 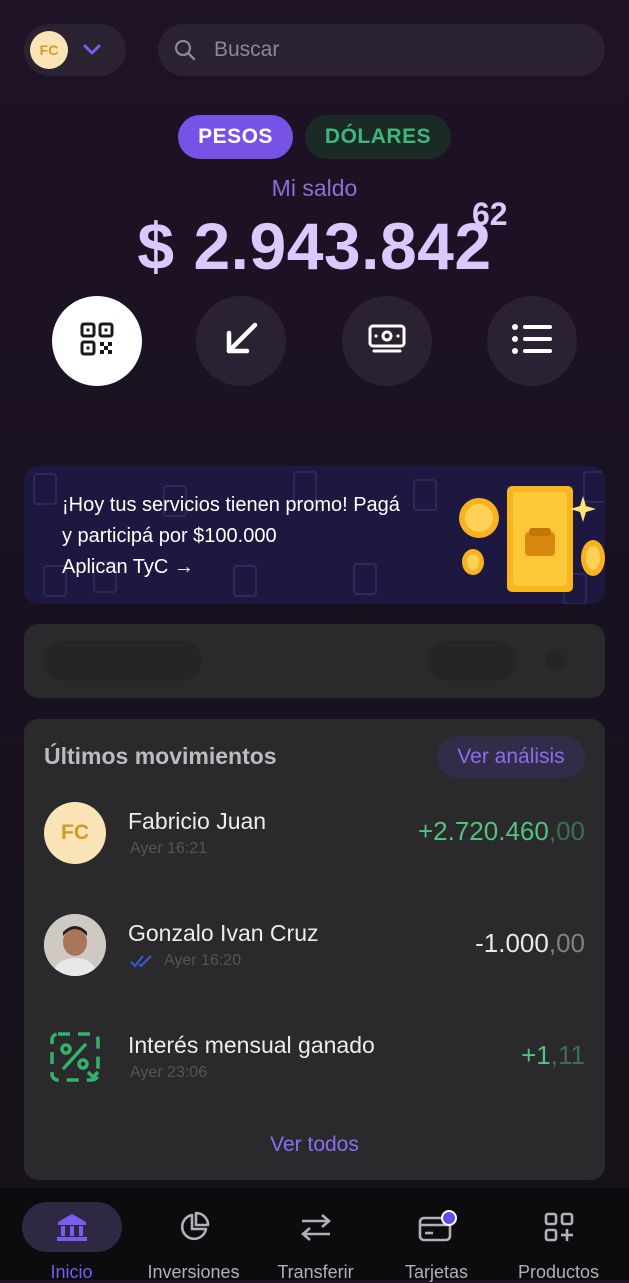 I want to click on cash-icon, so click(x=387, y=341).